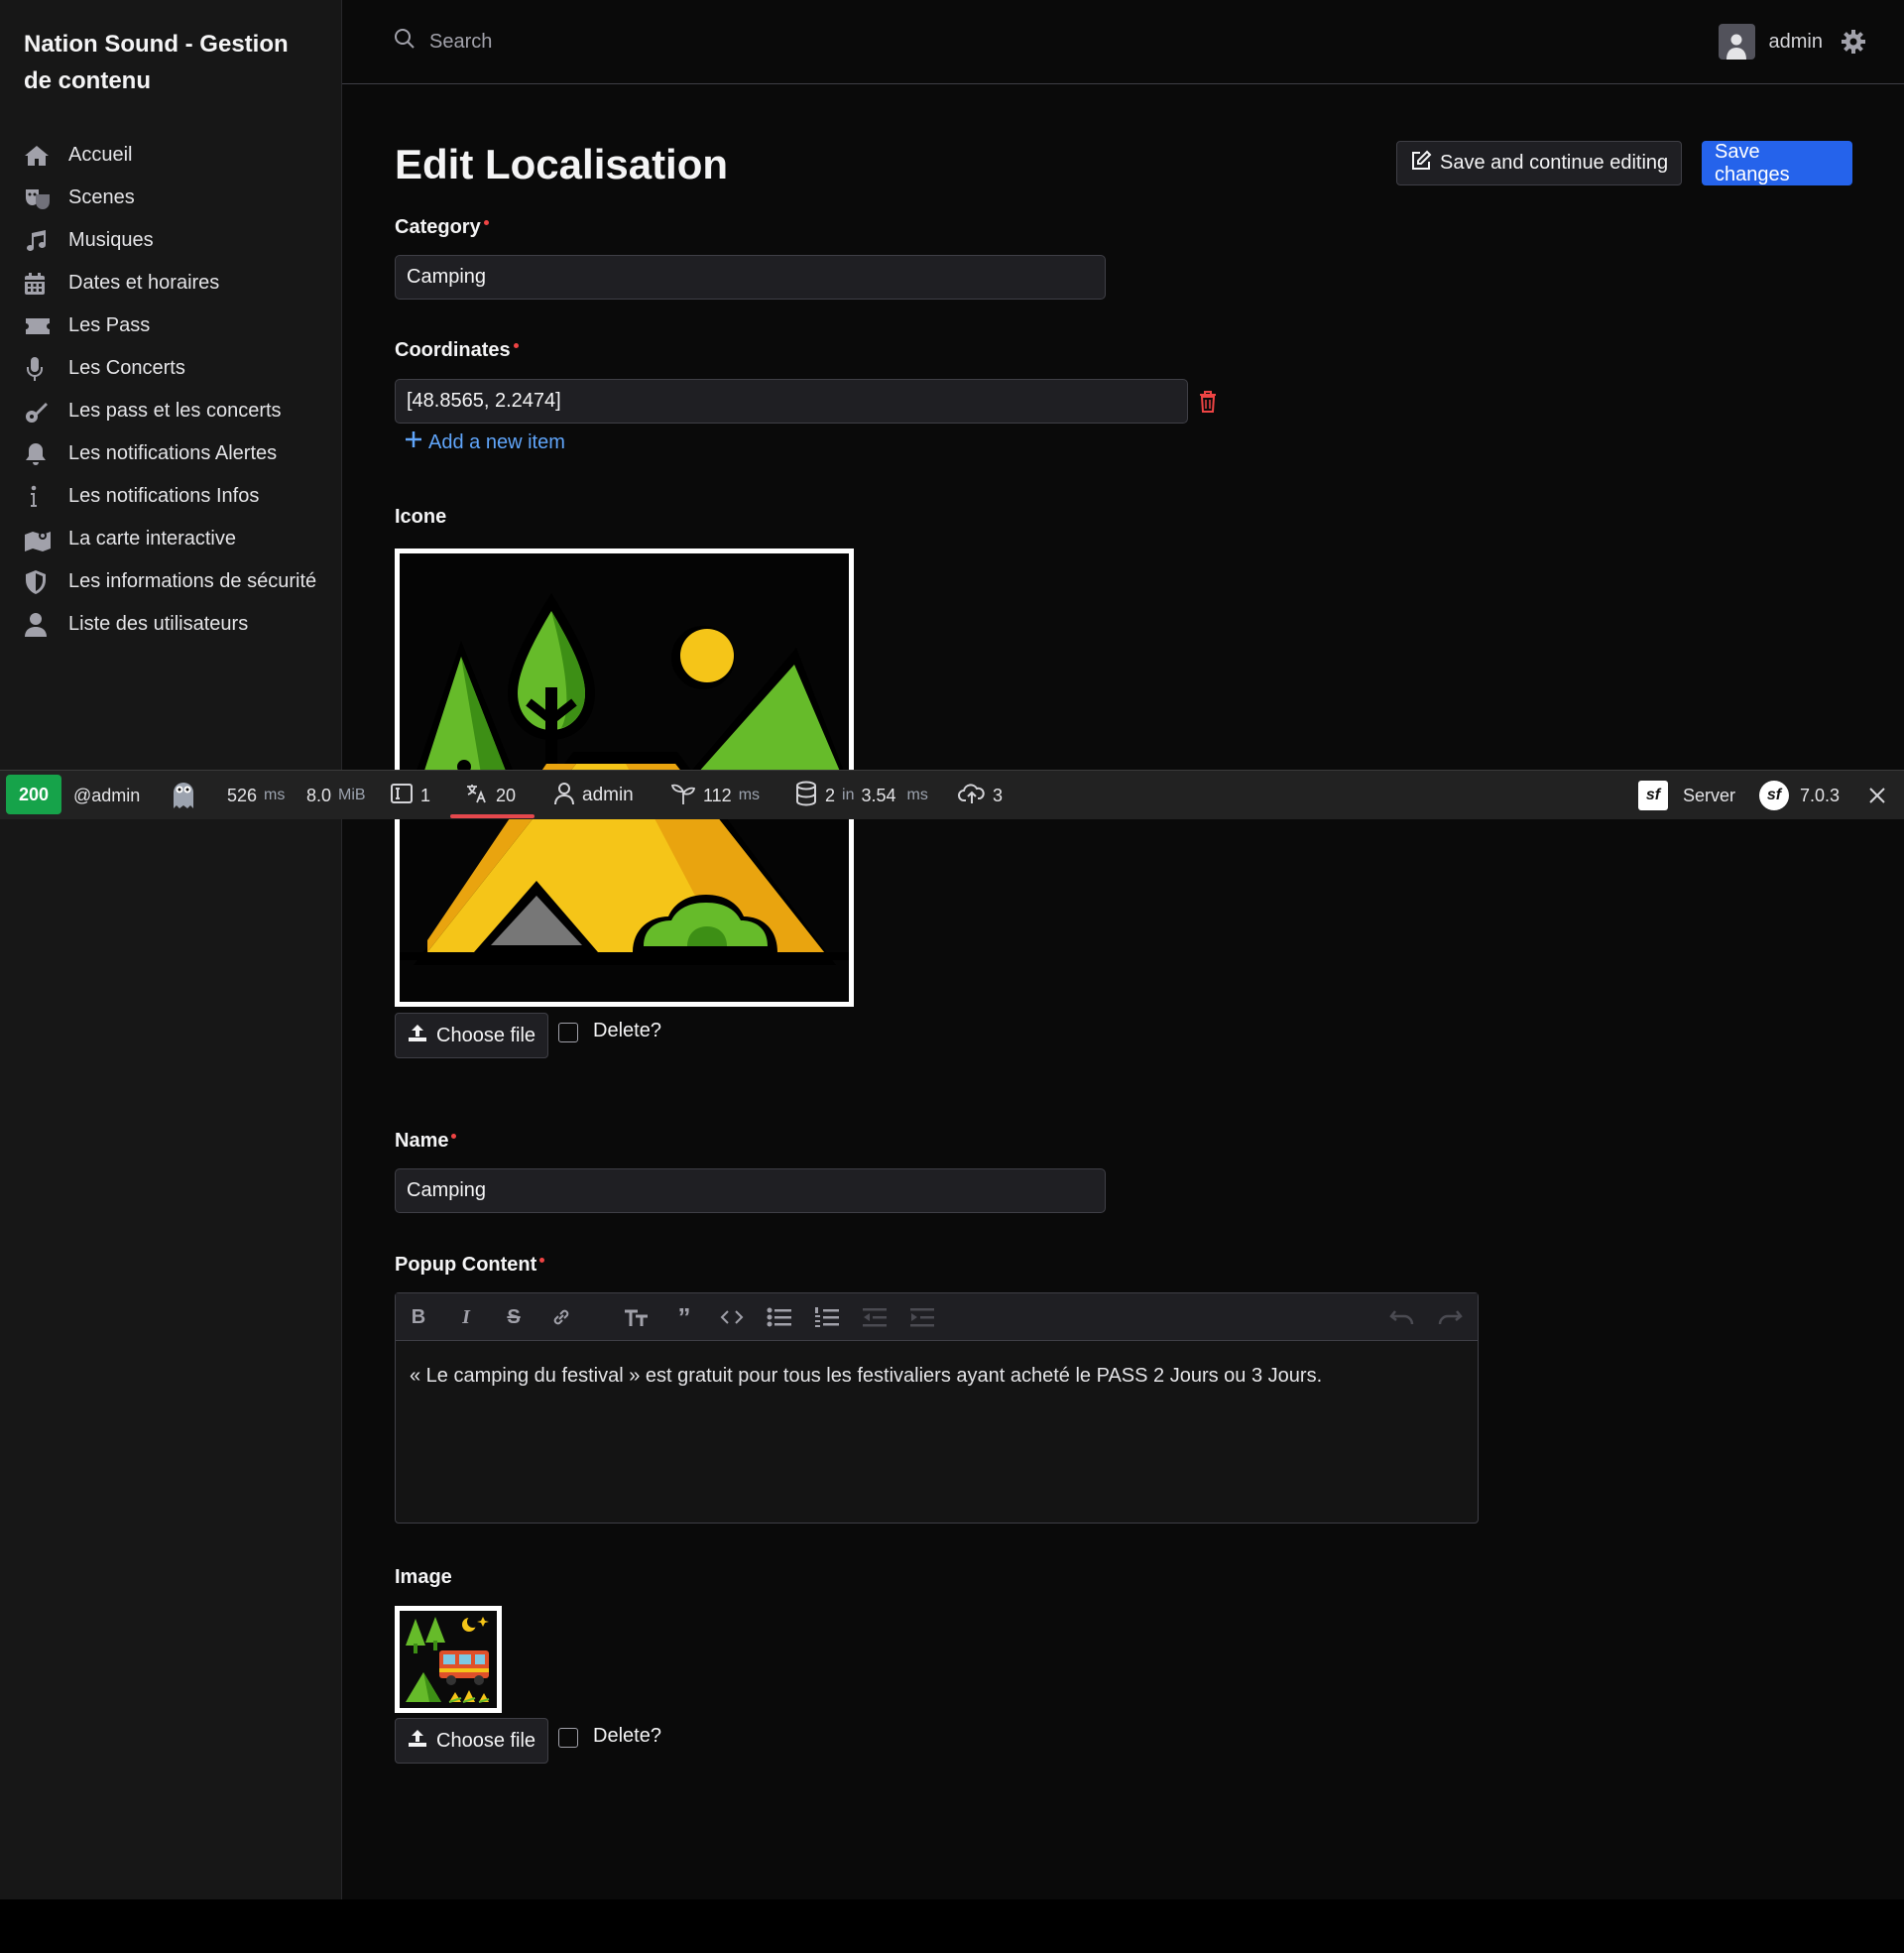  Describe the element at coordinates (627, 1030) in the screenshot. I see `icone-delete-label: Delete?` at that location.